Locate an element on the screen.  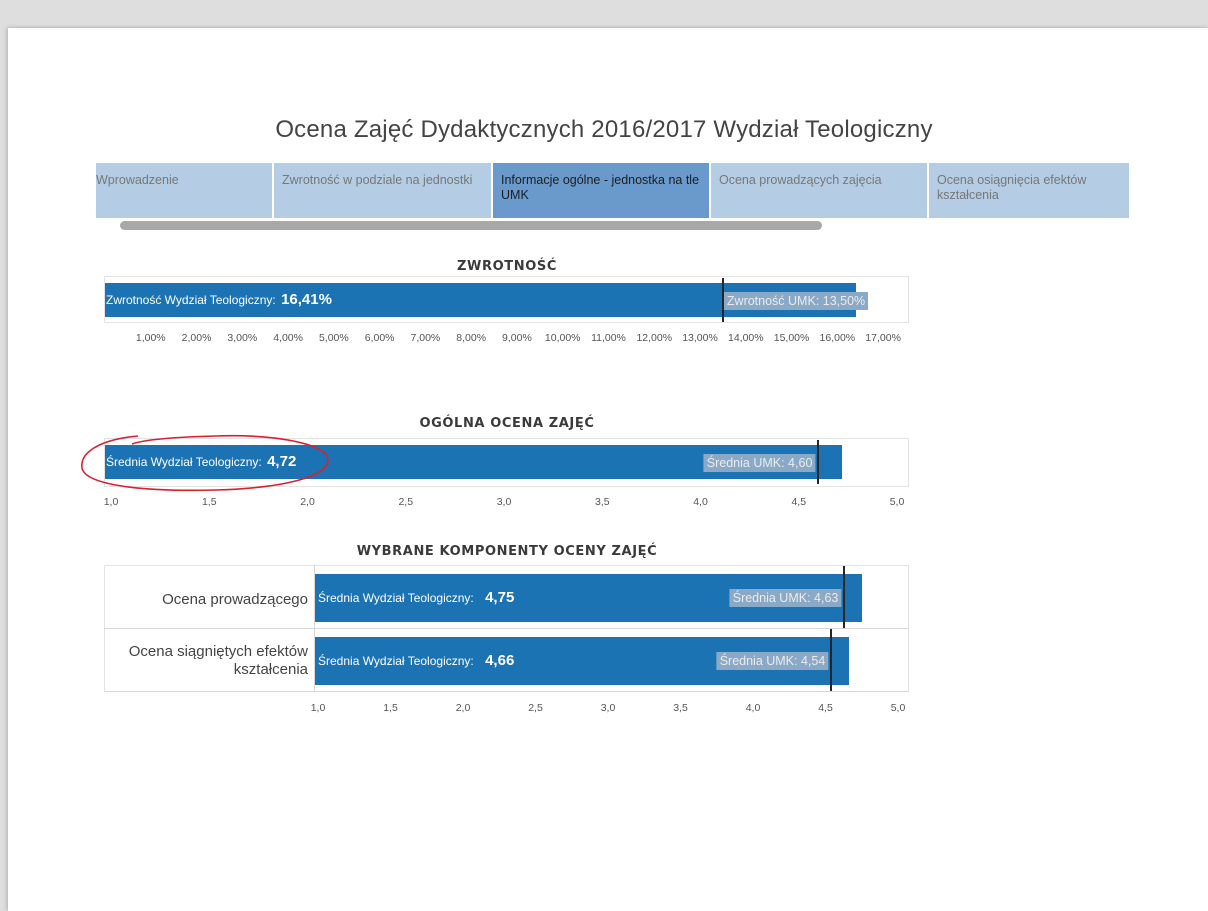
x-tick-label: 16,00% is located at coordinates (837, 338).